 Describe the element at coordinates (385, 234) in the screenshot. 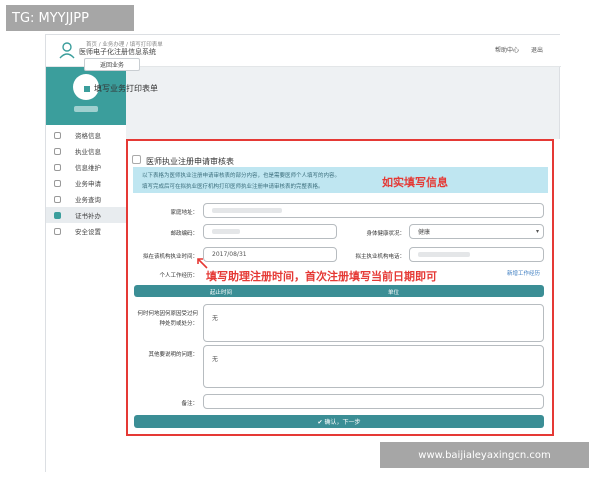

I see `health-label: 身体健康状况：` at that location.